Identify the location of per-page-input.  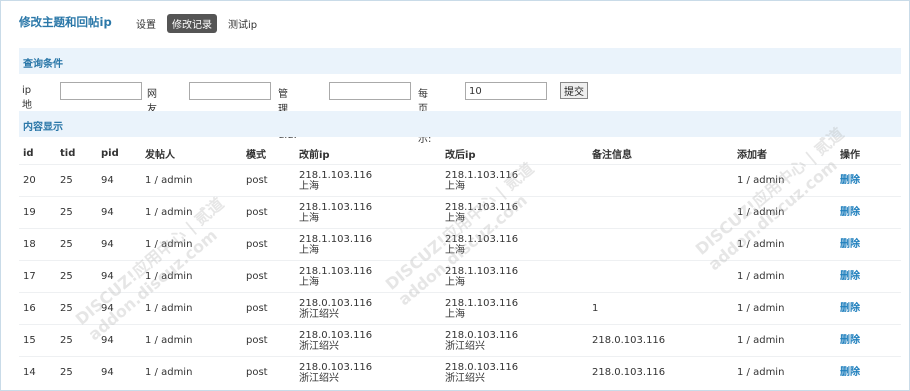
(506, 91).